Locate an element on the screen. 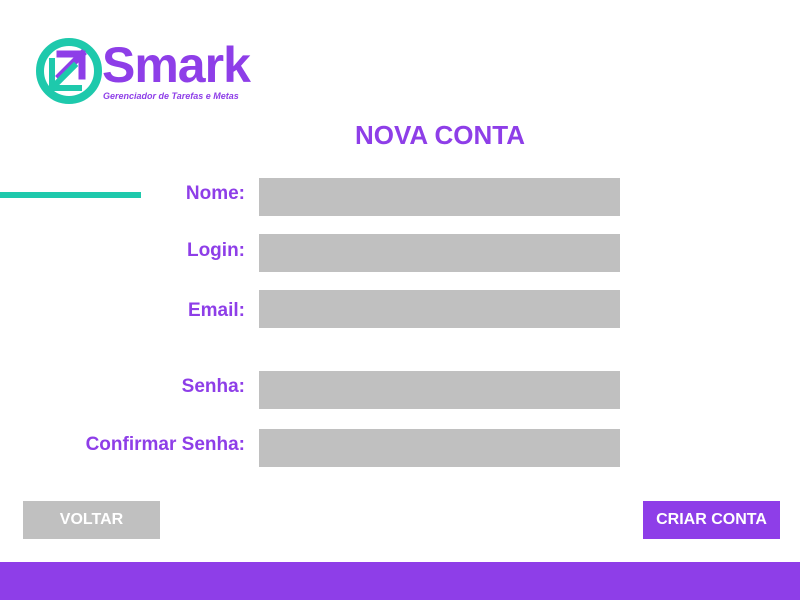 The image size is (800, 600). create-account-button: CRIAR CONTA is located at coordinates (711, 520).